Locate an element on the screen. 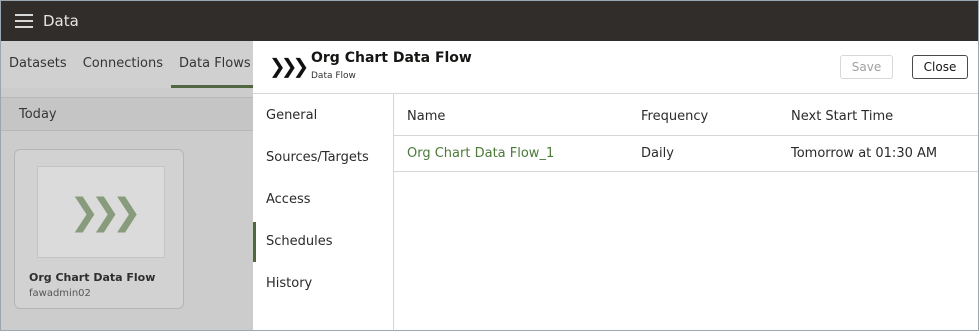 This screenshot has width=979, height=331. nav-item-history: History is located at coordinates (323, 284).